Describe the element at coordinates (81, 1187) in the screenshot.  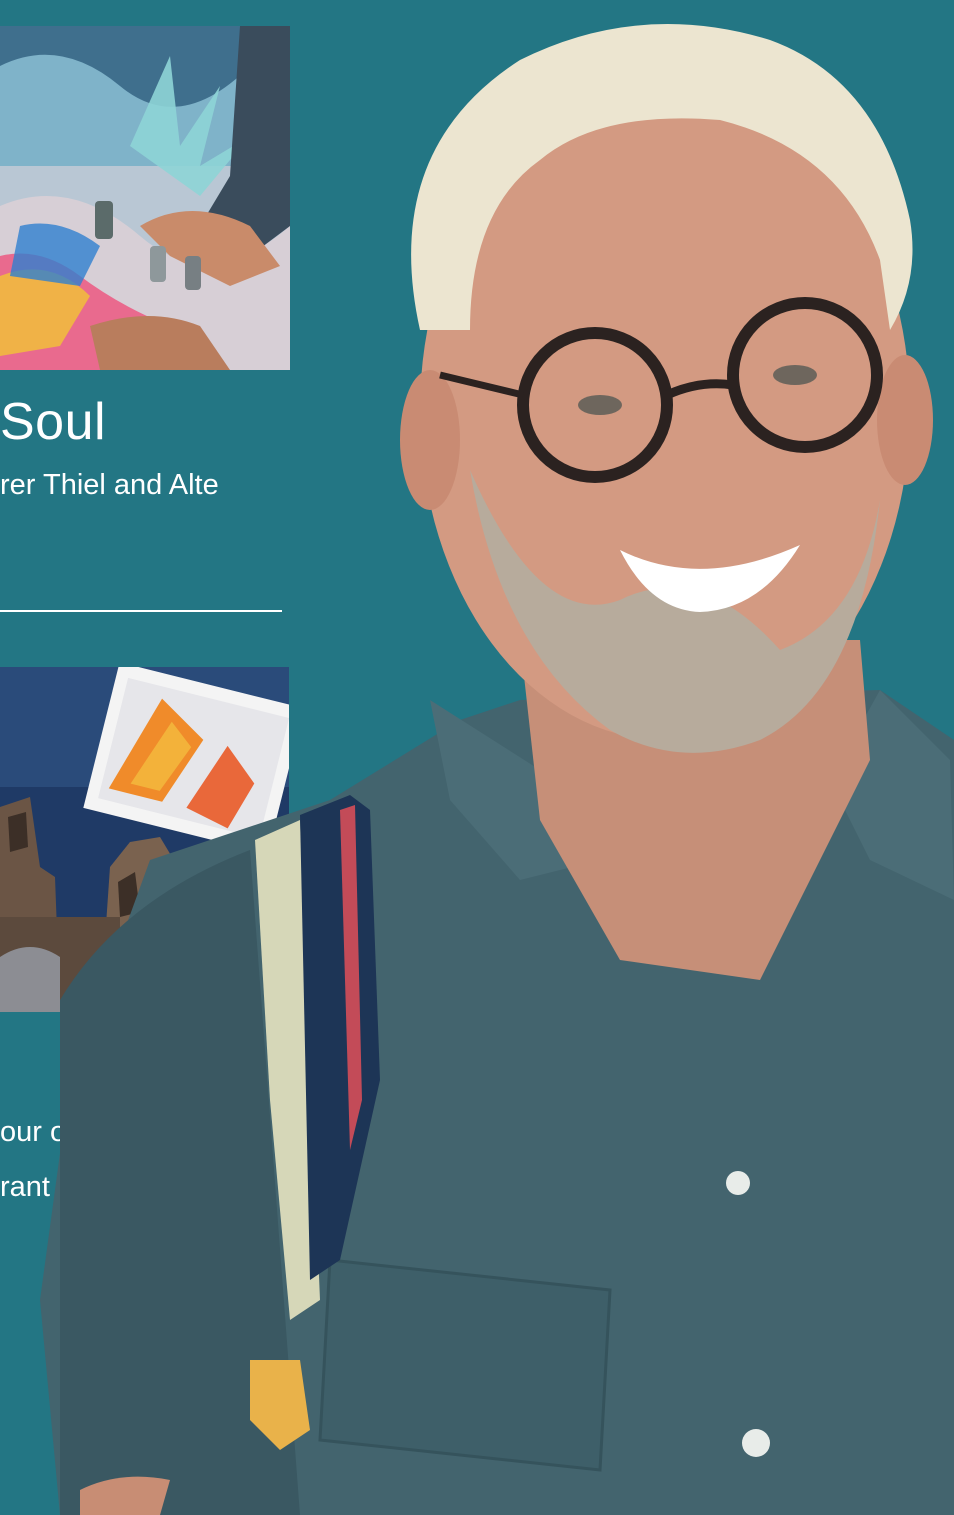
I see `feature-text-line-2: rant south at` at that location.